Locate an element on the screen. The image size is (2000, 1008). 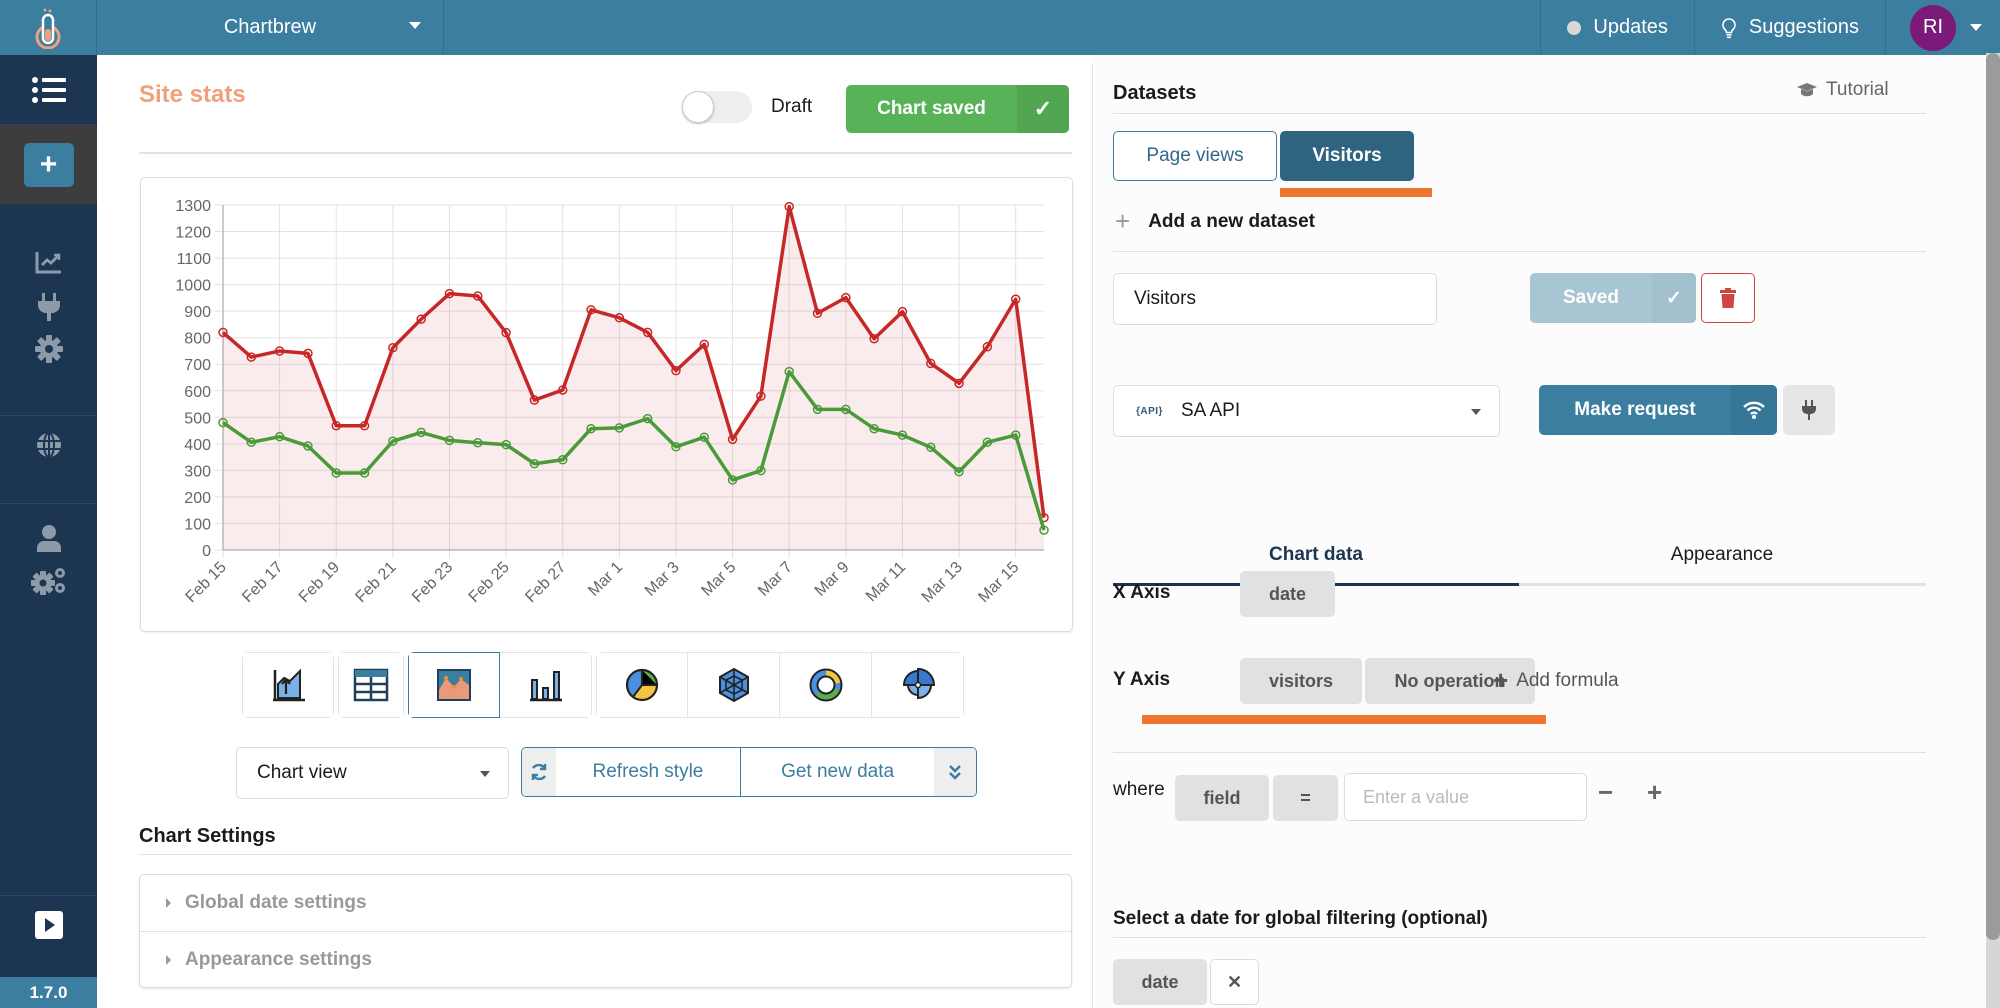
x-tick-label: Mar 11 is located at coordinates (886, 582).